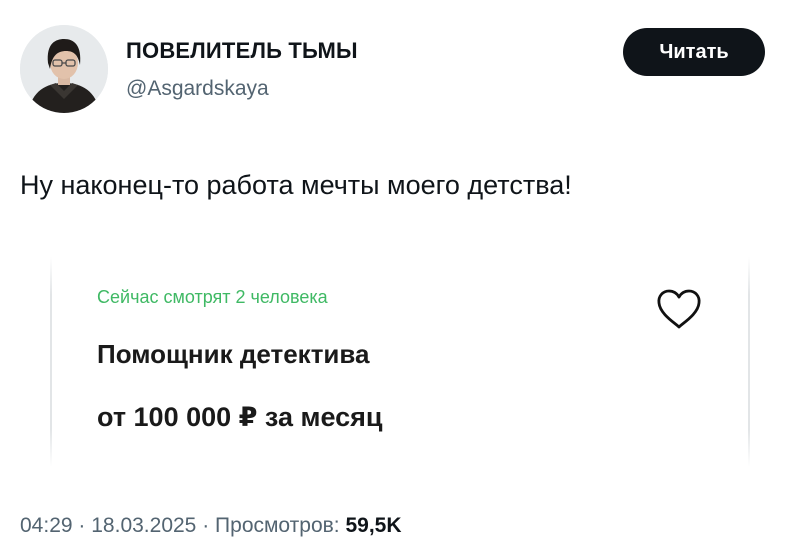 This screenshot has height=560, width=800. What do you see at coordinates (240, 417) in the screenshot?
I see `vacancy-salary: от 100 000 ₽ за месяц` at bounding box center [240, 417].